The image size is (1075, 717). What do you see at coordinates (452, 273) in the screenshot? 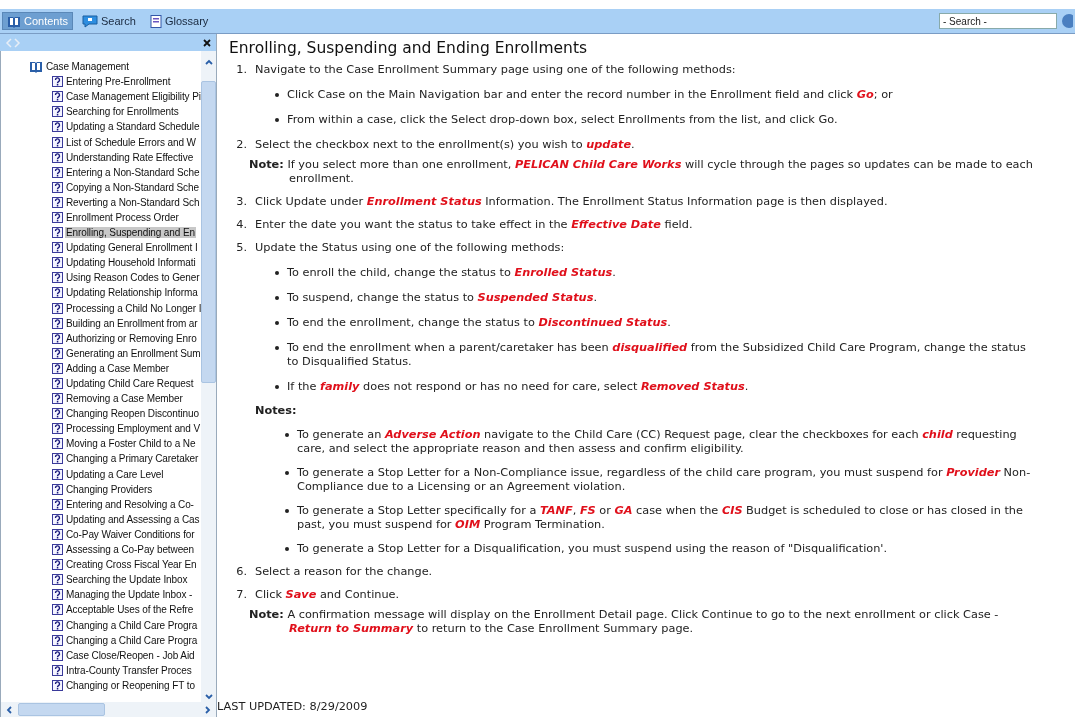
I see `bullet-text: To enroll the child, change the status to Enrolled Status.` at bounding box center [452, 273].